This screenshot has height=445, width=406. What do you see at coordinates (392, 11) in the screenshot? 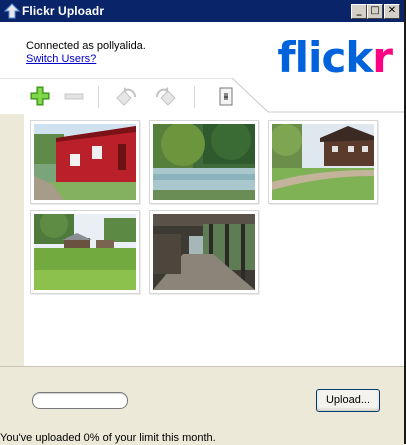
I see `close-button: ✕` at bounding box center [392, 11].